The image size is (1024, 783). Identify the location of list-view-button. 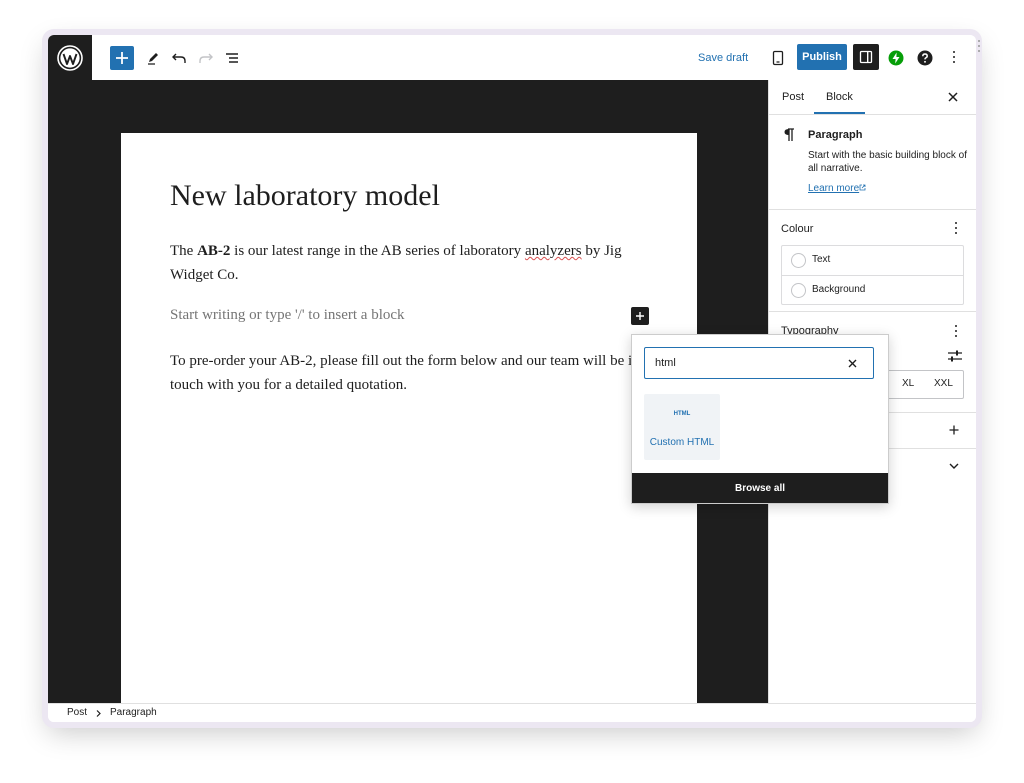
(232, 58).